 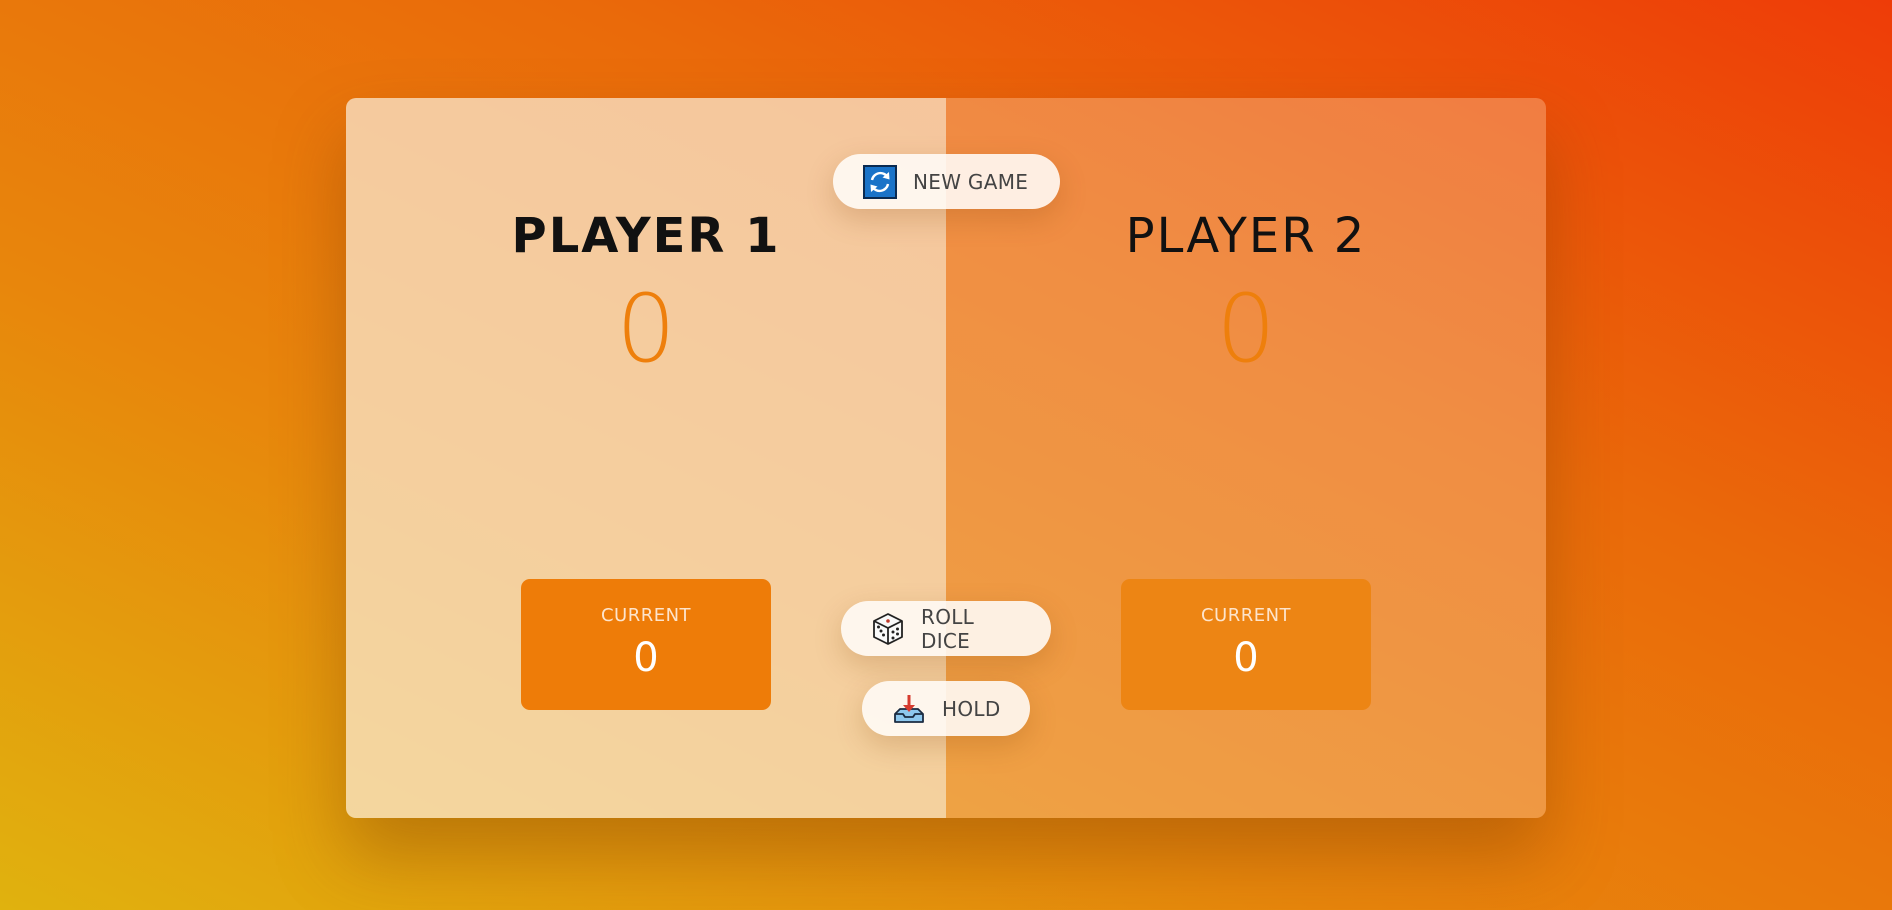 I want to click on refresh-icon, so click(x=880, y=181).